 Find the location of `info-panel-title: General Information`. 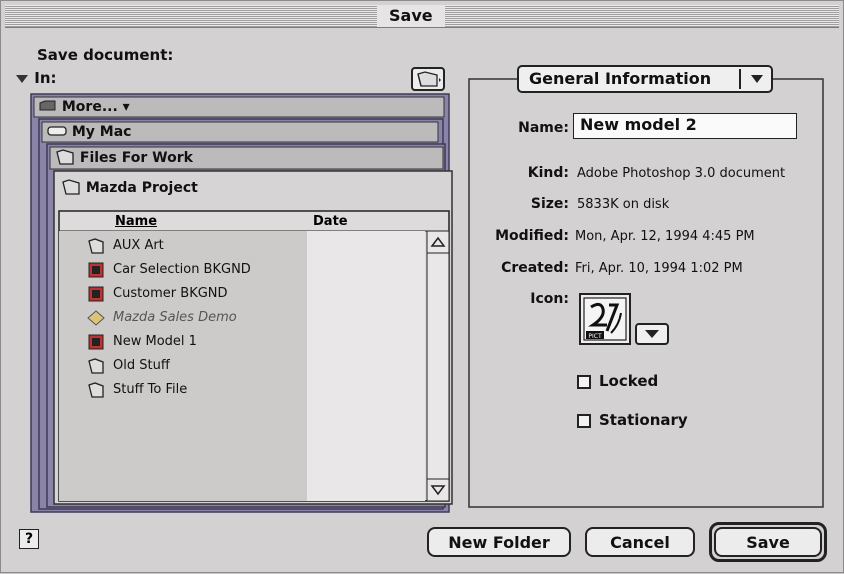

info-panel-title: General Information is located at coordinates (620, 78).